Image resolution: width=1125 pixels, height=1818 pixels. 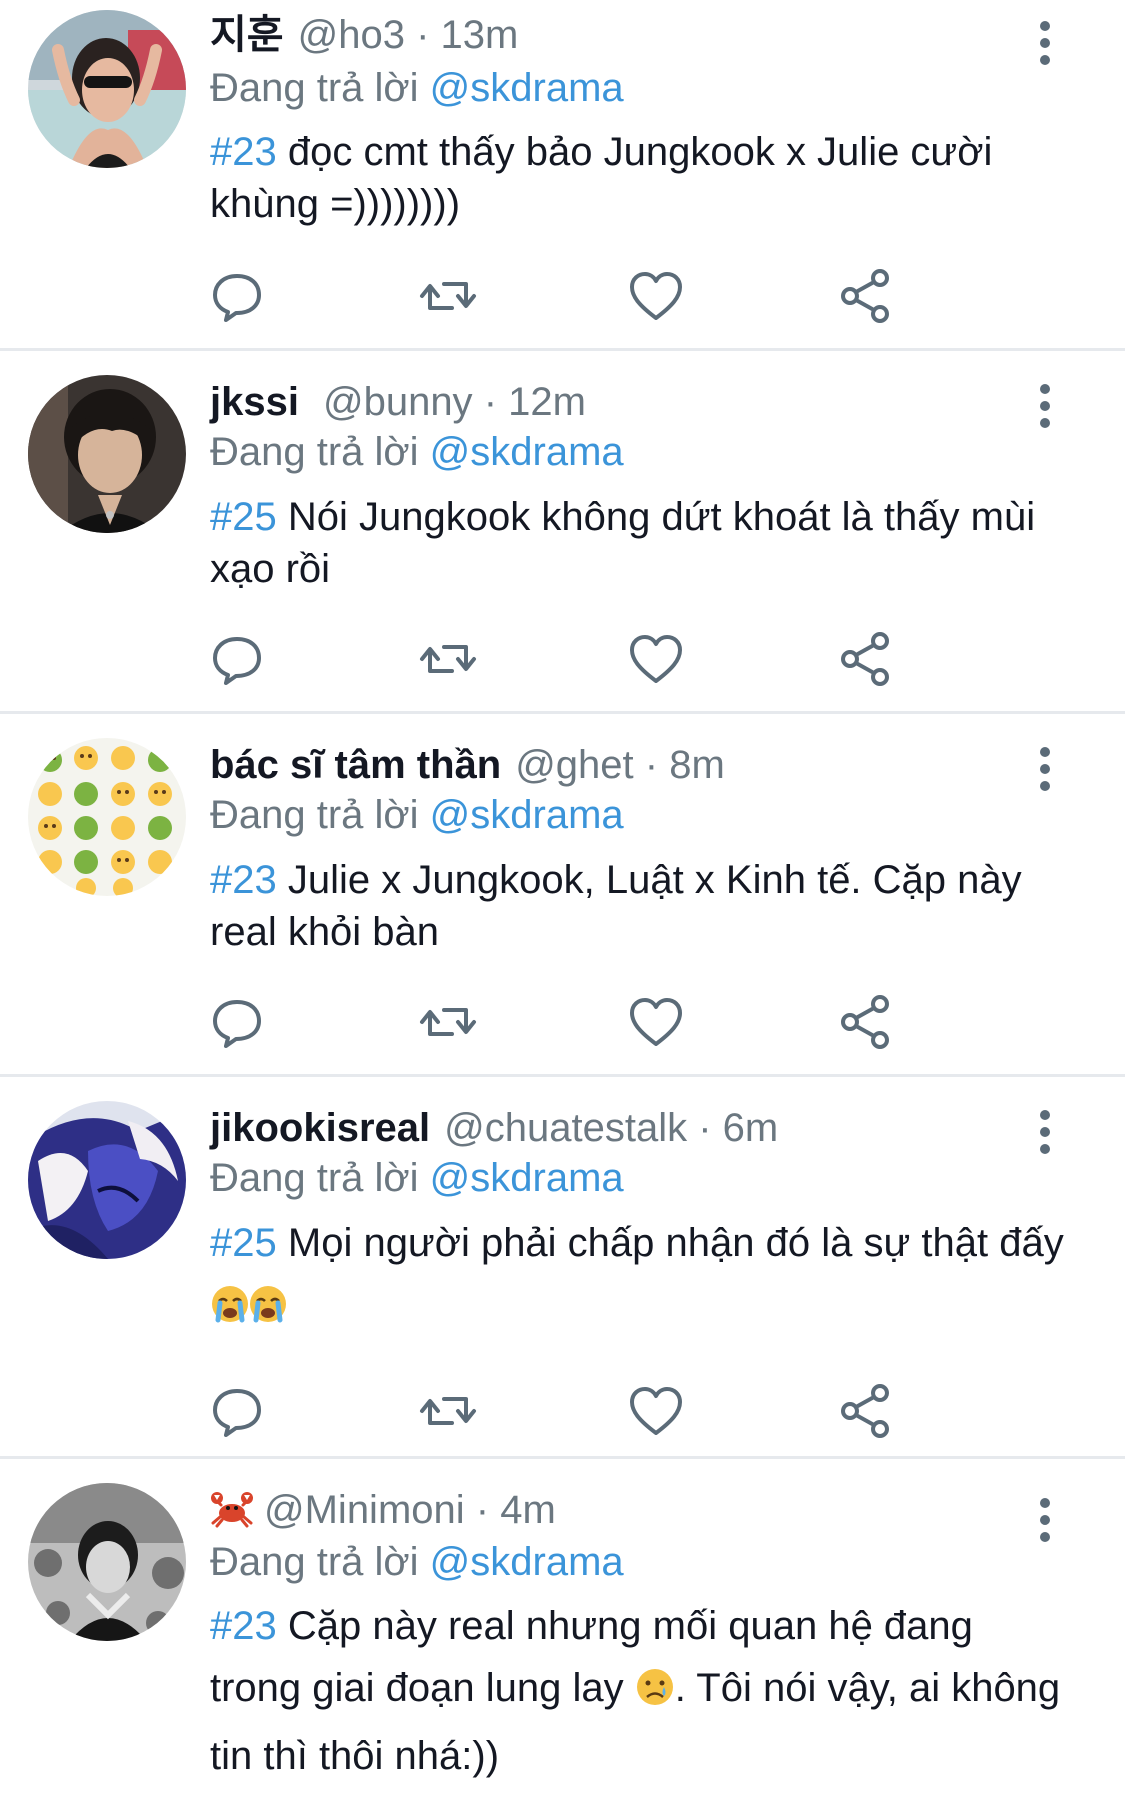 I want to click on avatar-anime-illustration, so click(x=107, y=1180).